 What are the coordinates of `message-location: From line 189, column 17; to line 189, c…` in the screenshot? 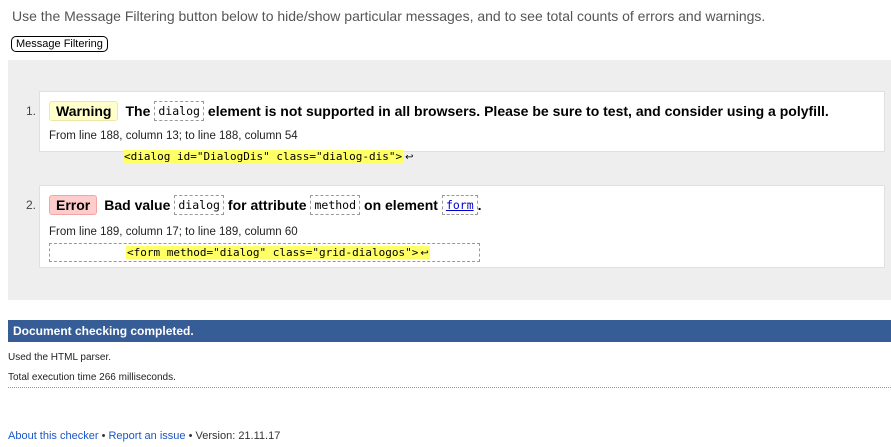 It's located at (173, 232).